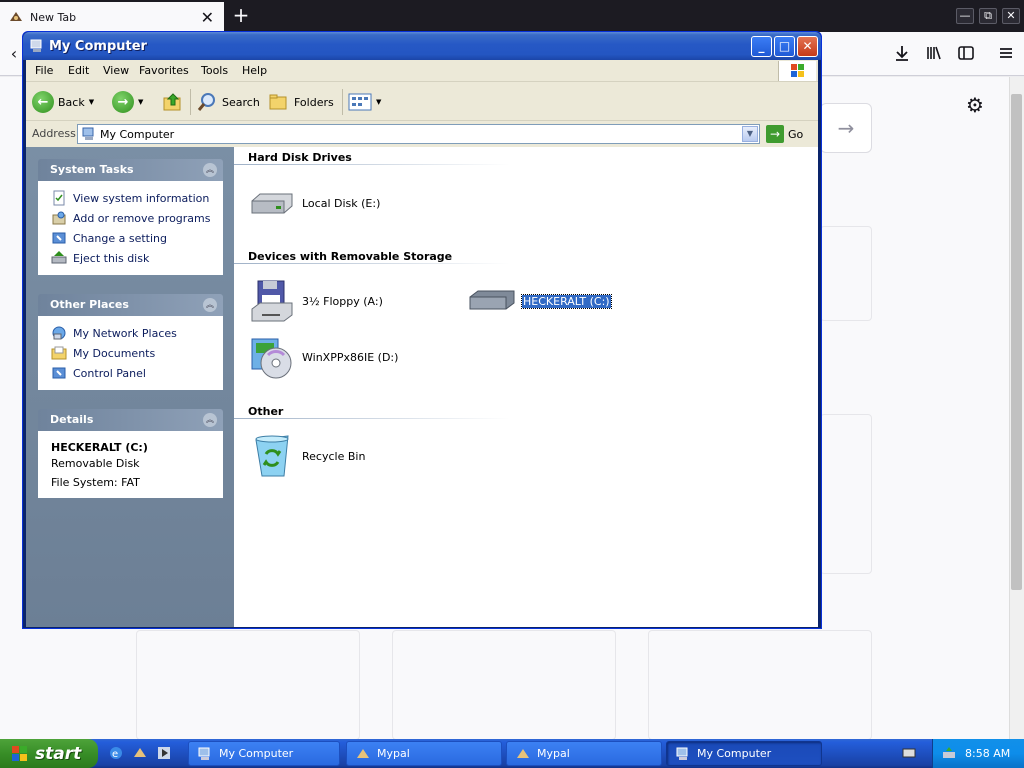  I want to click on address-value: My Computer, so click(137, 134).